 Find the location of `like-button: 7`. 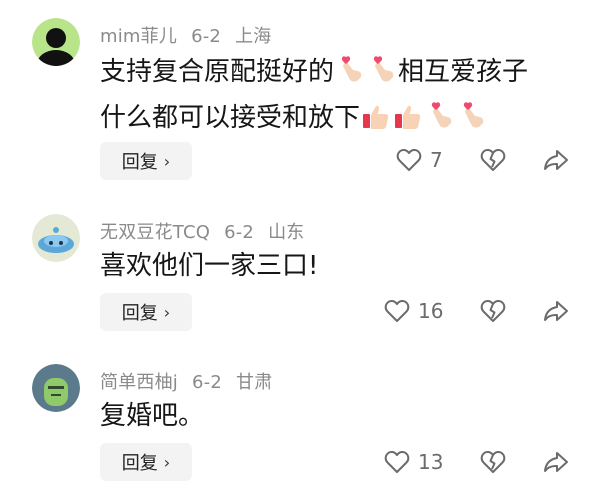

like-button: 7 is located at coordinates (419, 160).